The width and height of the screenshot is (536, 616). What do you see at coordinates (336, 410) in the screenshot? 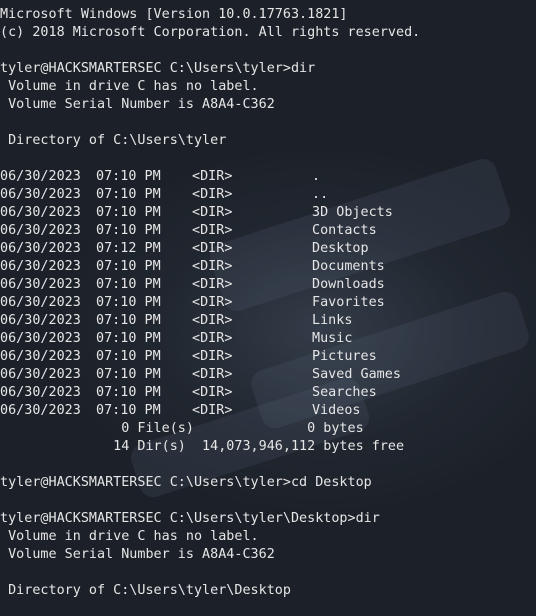
I see `entry-name: Videos` at bounding box center [336, 410].